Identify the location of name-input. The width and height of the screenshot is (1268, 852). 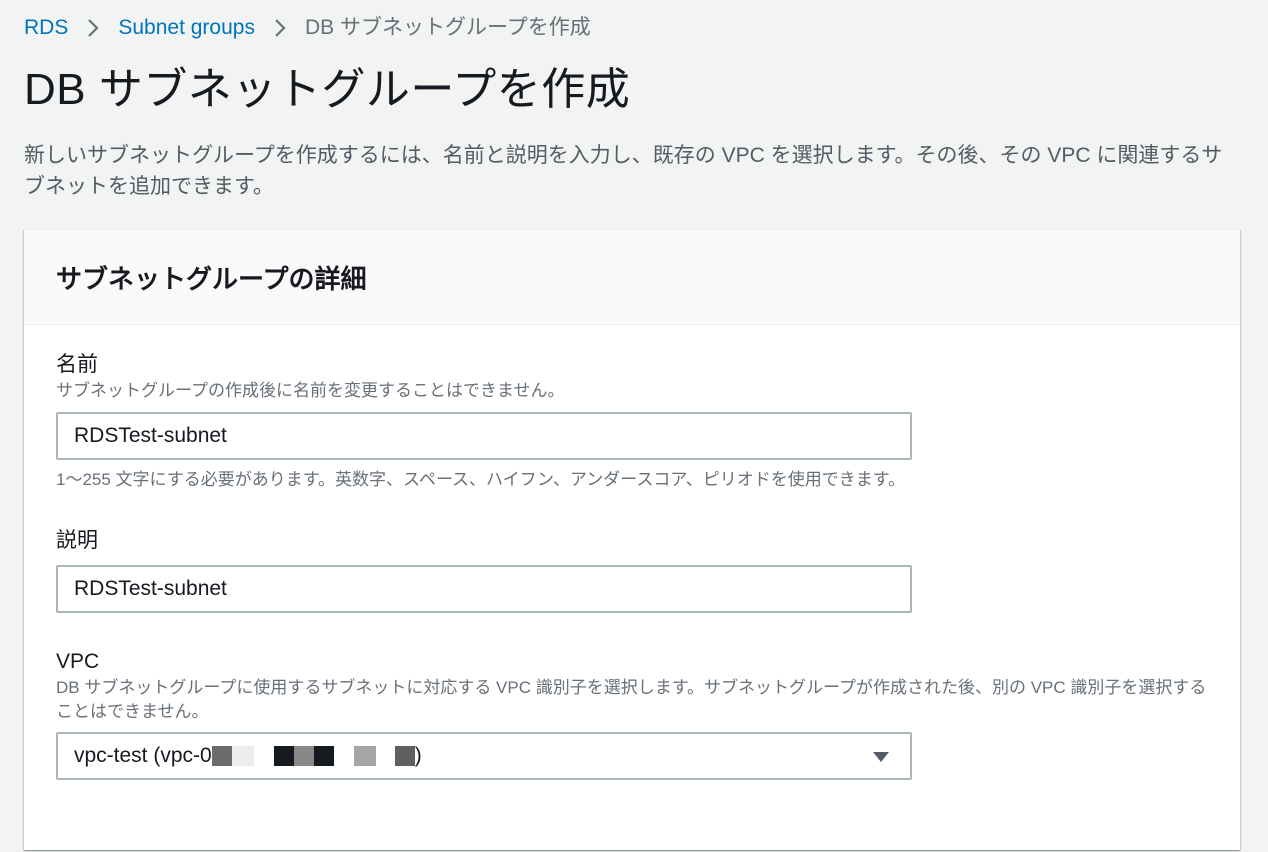
(484, 436).